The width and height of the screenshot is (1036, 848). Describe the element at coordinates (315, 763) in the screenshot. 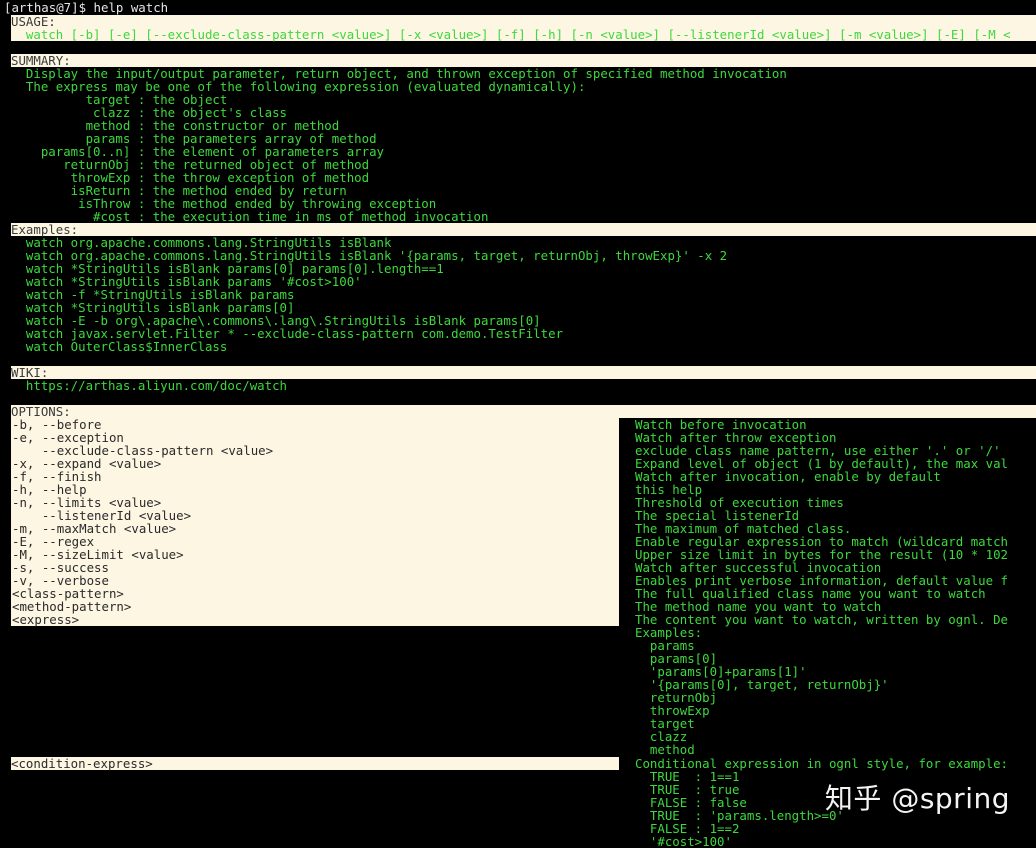

I see `condition-express-option: <condition-express>` at that location.